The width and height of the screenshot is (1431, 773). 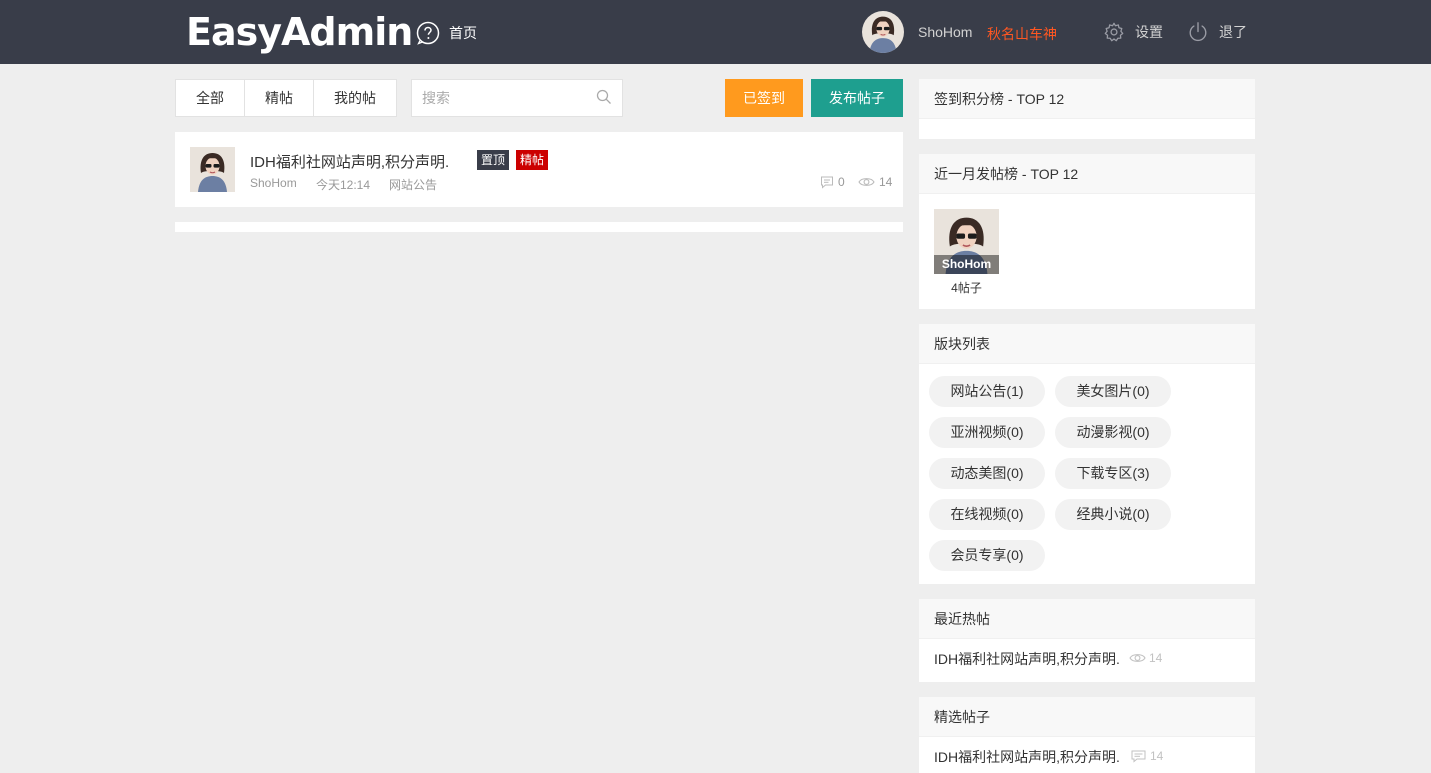 I want to click on rank-user-avatar: ShoHom, so click(x=966, y=241).